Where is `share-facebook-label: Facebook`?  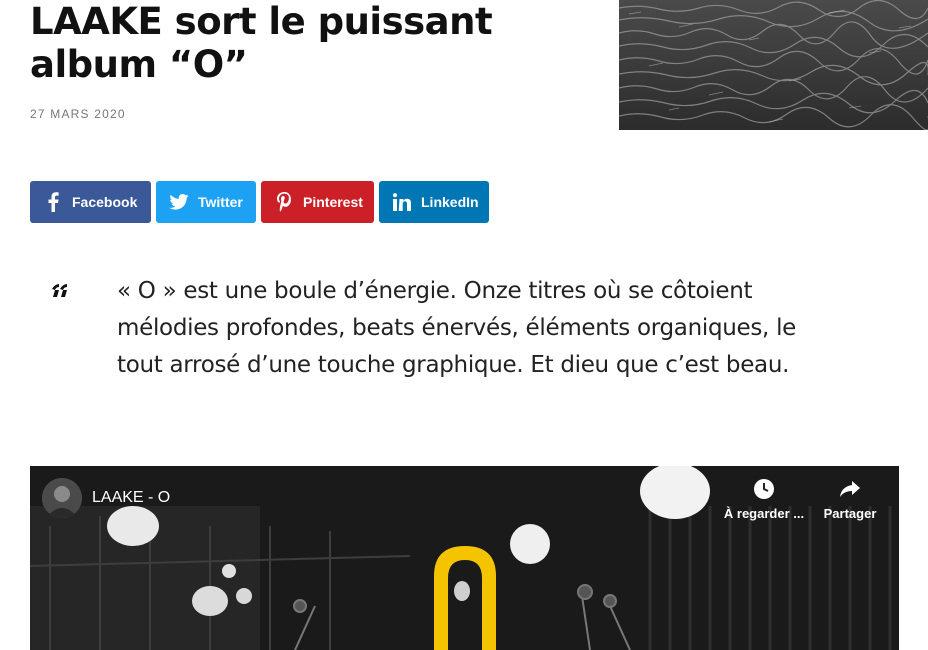
share-facebook-label: Facebook is located at coordinates (105, 202).